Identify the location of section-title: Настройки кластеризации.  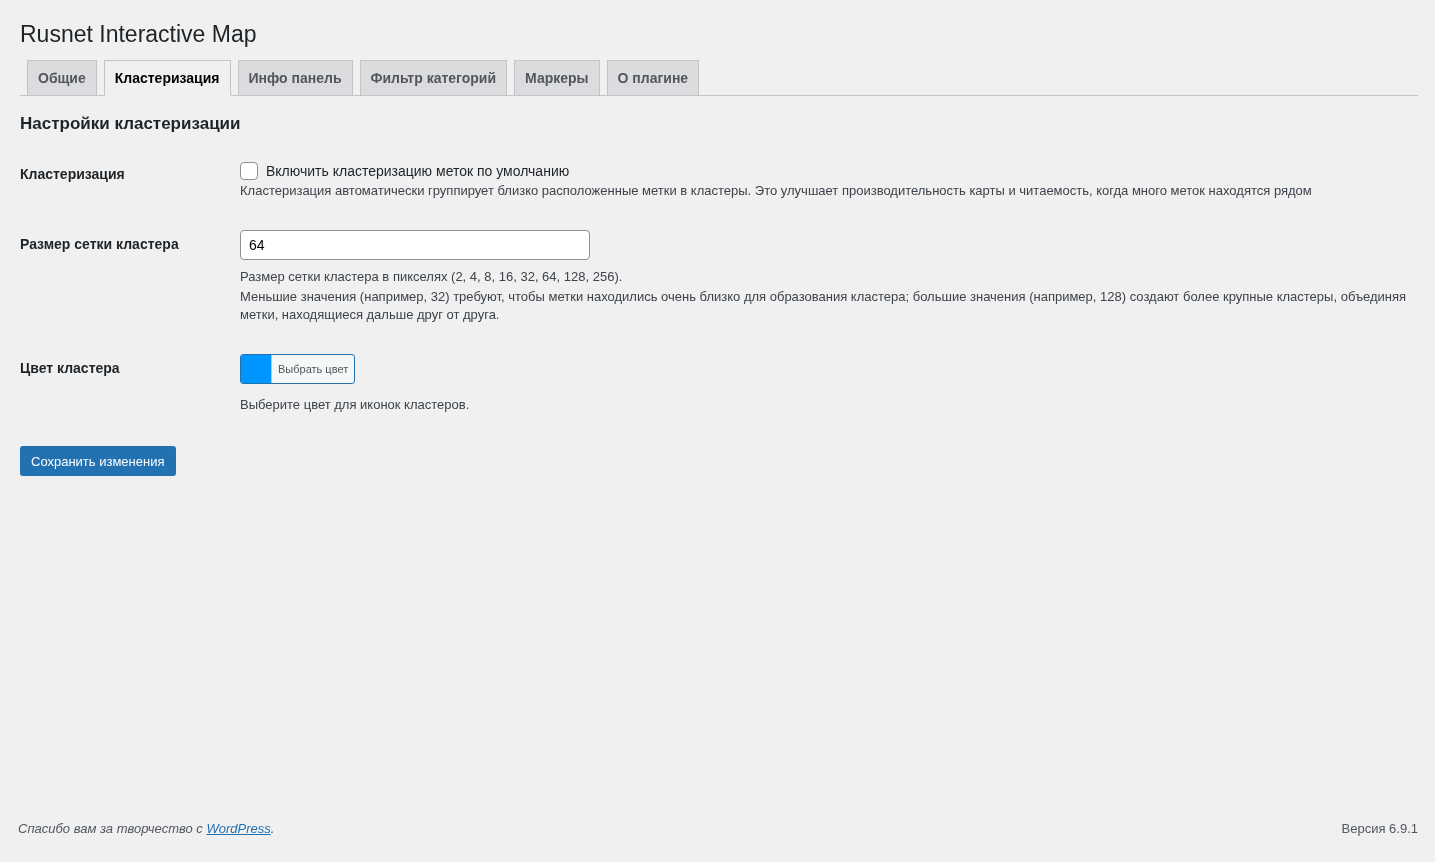
(131, 124).